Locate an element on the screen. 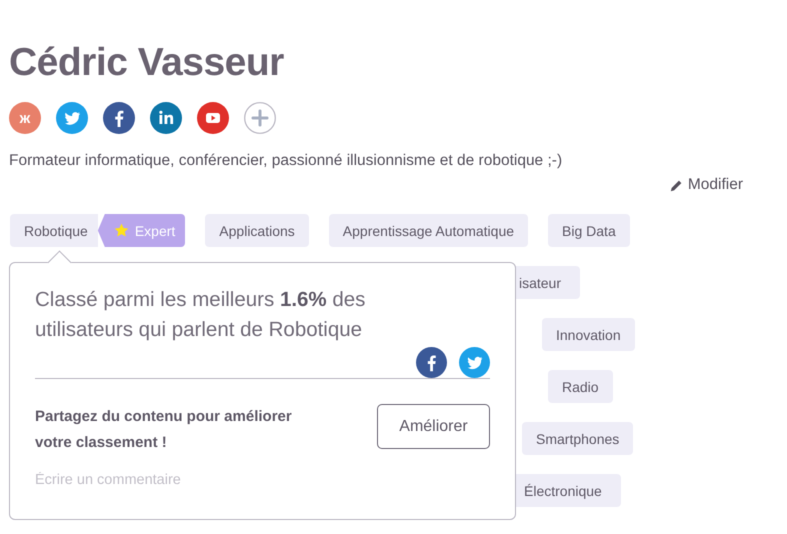 The image size is (787, 534). share-prompt: Partagez du contenu pour améliorer votre classement ! is located at coordinates (164, 430).